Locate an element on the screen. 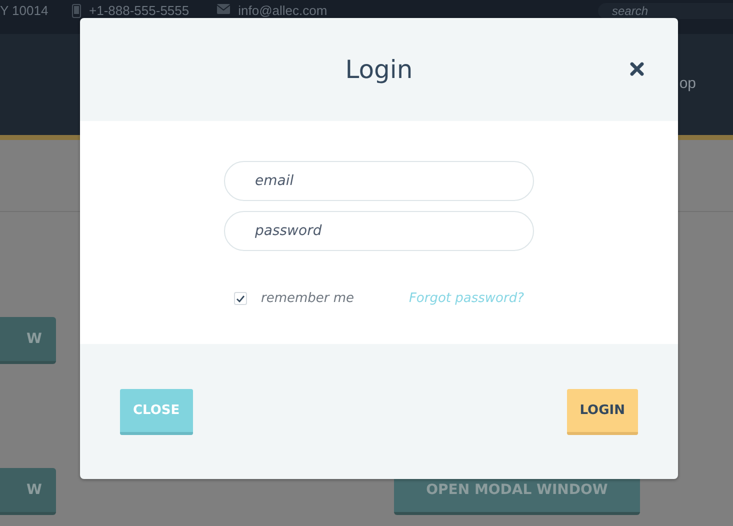 This screenshot has height=526, width=733. login-button: LOGIN is located at coordinates (602, 411).